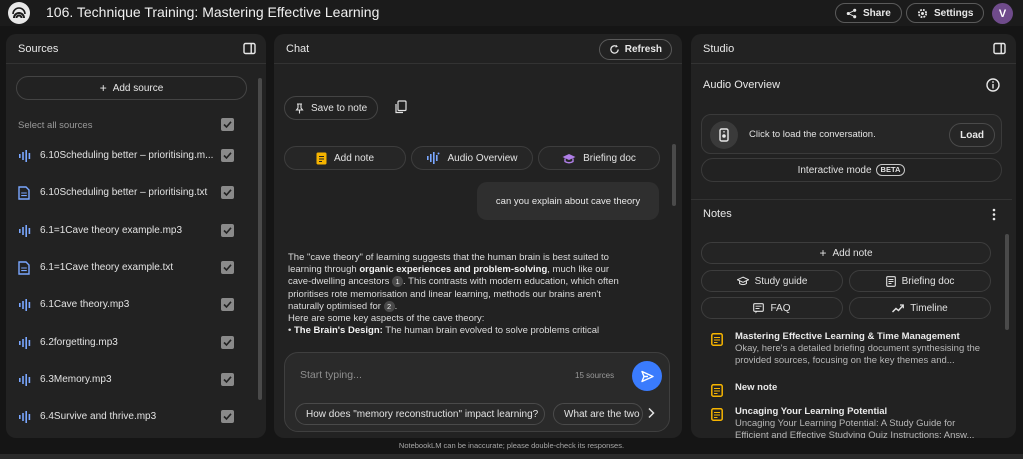  Describe the element at coordinates (453, 270) in the screenshot. I see `answer-bold: organic experiences and problem-solving` at that location.